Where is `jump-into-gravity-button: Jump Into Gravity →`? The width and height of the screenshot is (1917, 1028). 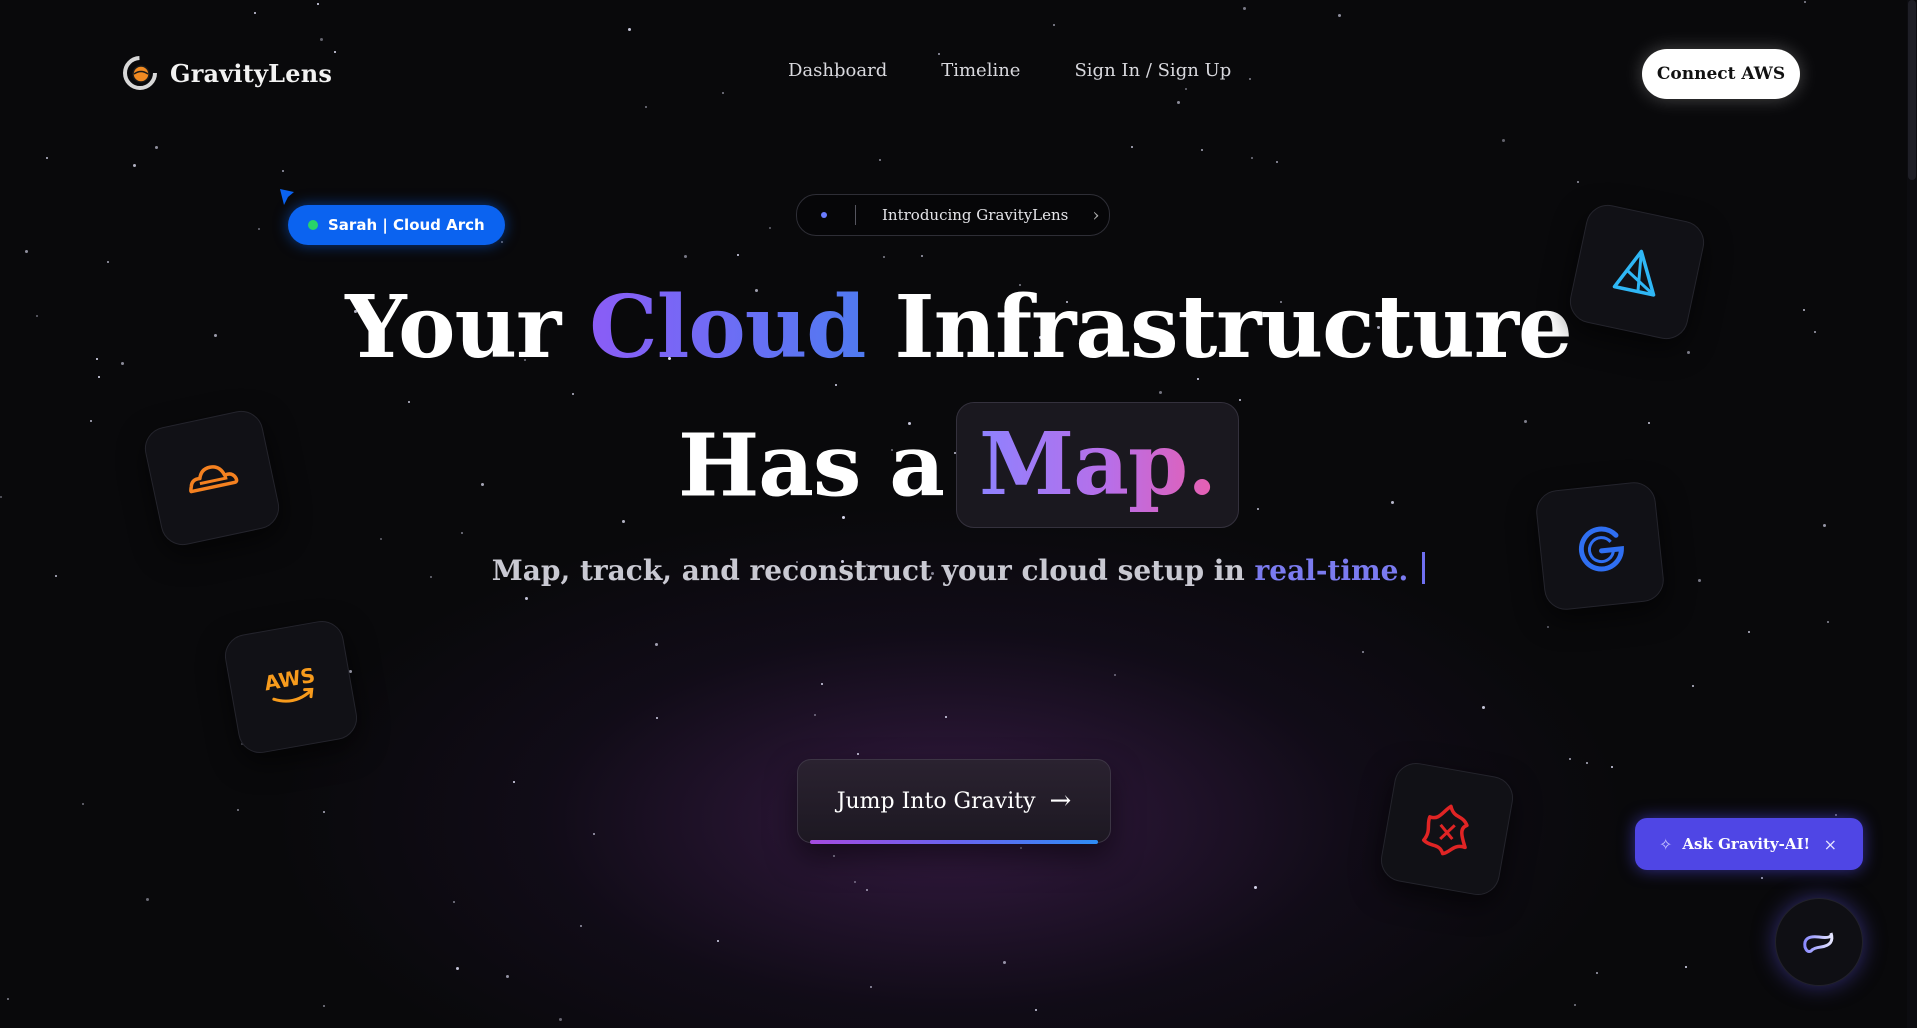
jump-into-gravity-button: Jump Into Gravity → is located at coordinates (954, 801).